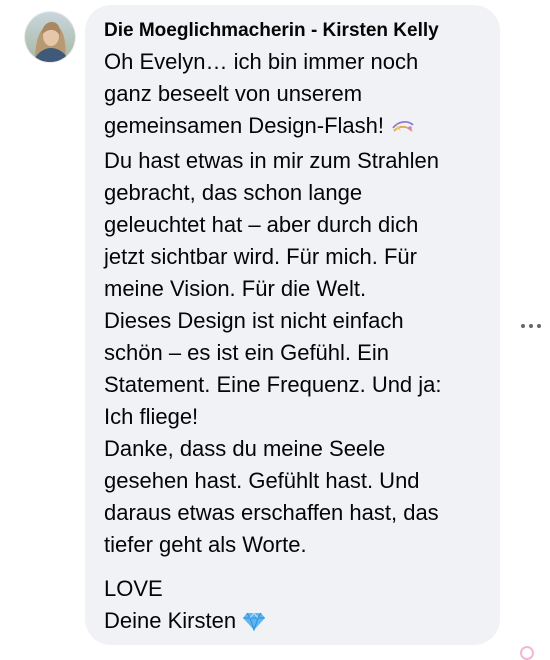 Image resolution: width=550 pixels, height=660 pixels. Describe the element at coordinates (244, 125) in the screenshot. I see `comment-line-text: gemeinsamen Design-Flash!` at that location.